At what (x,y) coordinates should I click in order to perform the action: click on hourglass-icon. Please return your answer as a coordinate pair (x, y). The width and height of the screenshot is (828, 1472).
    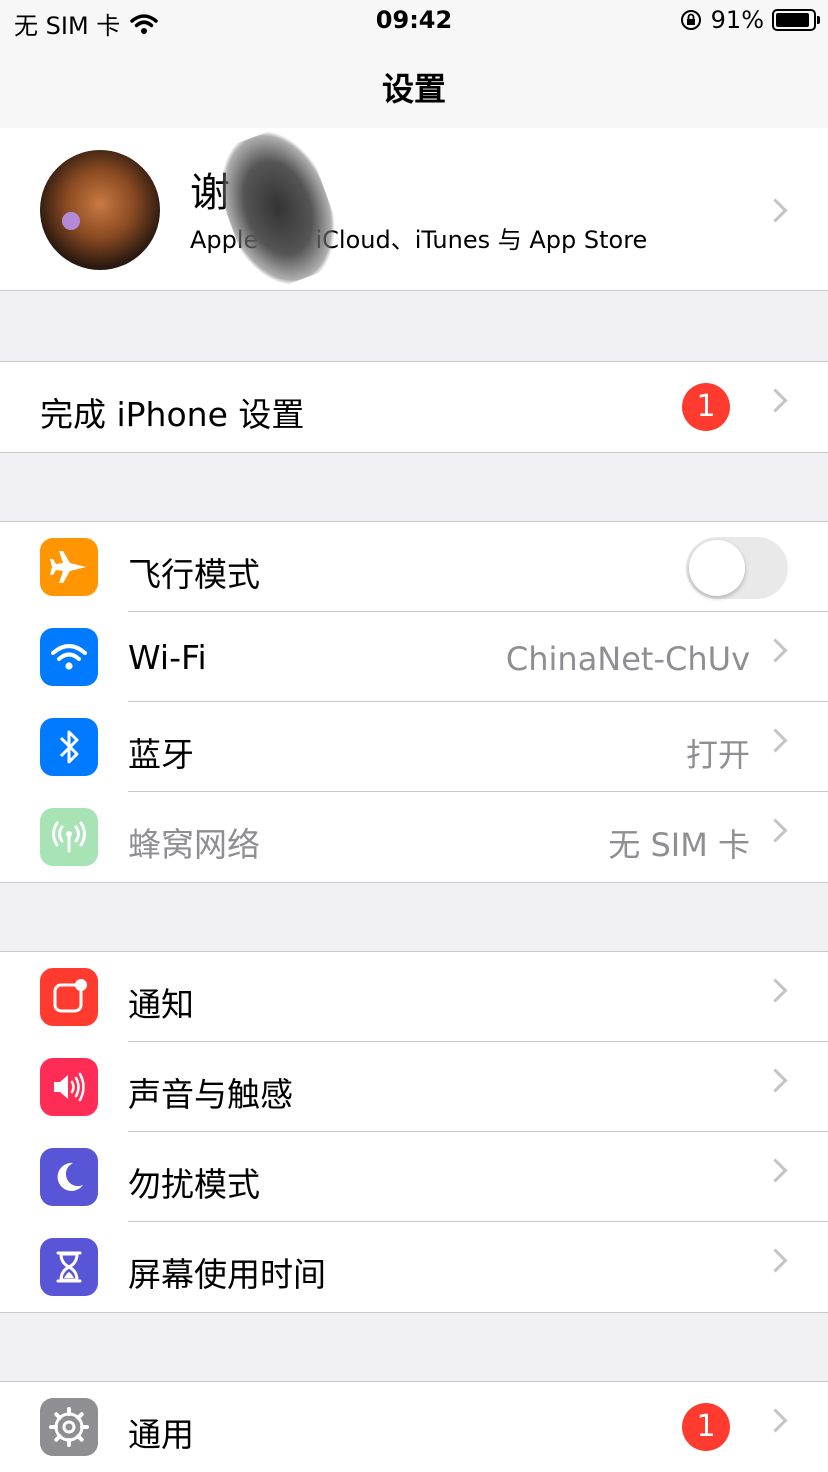
    Looking at the image, I should click on (69, 1267).